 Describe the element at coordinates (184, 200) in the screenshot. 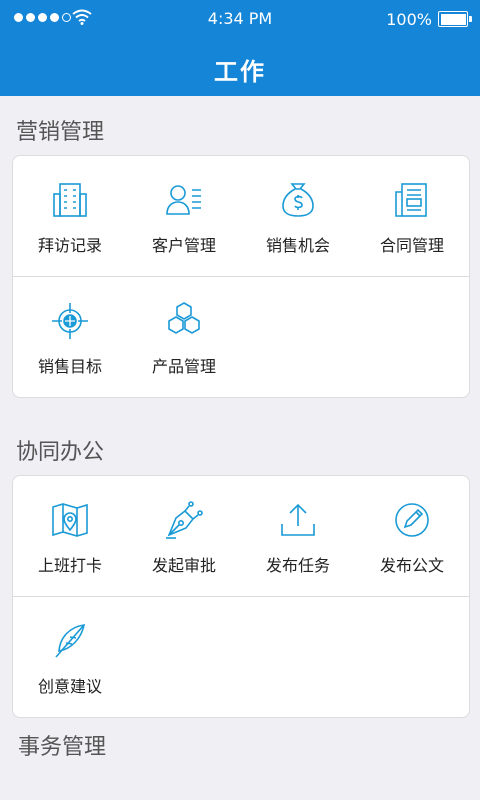

I see `customer-list-icon` at that location.